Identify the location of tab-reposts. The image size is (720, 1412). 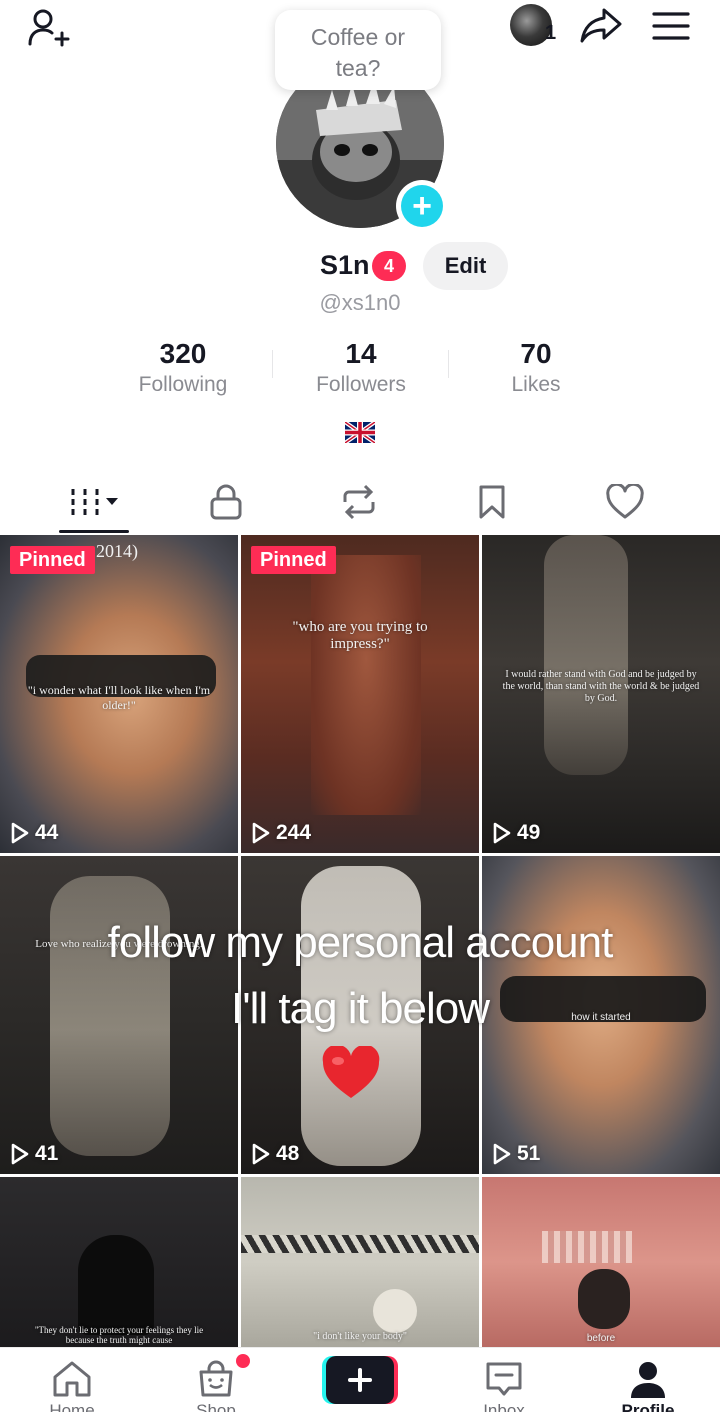
(359, 502).